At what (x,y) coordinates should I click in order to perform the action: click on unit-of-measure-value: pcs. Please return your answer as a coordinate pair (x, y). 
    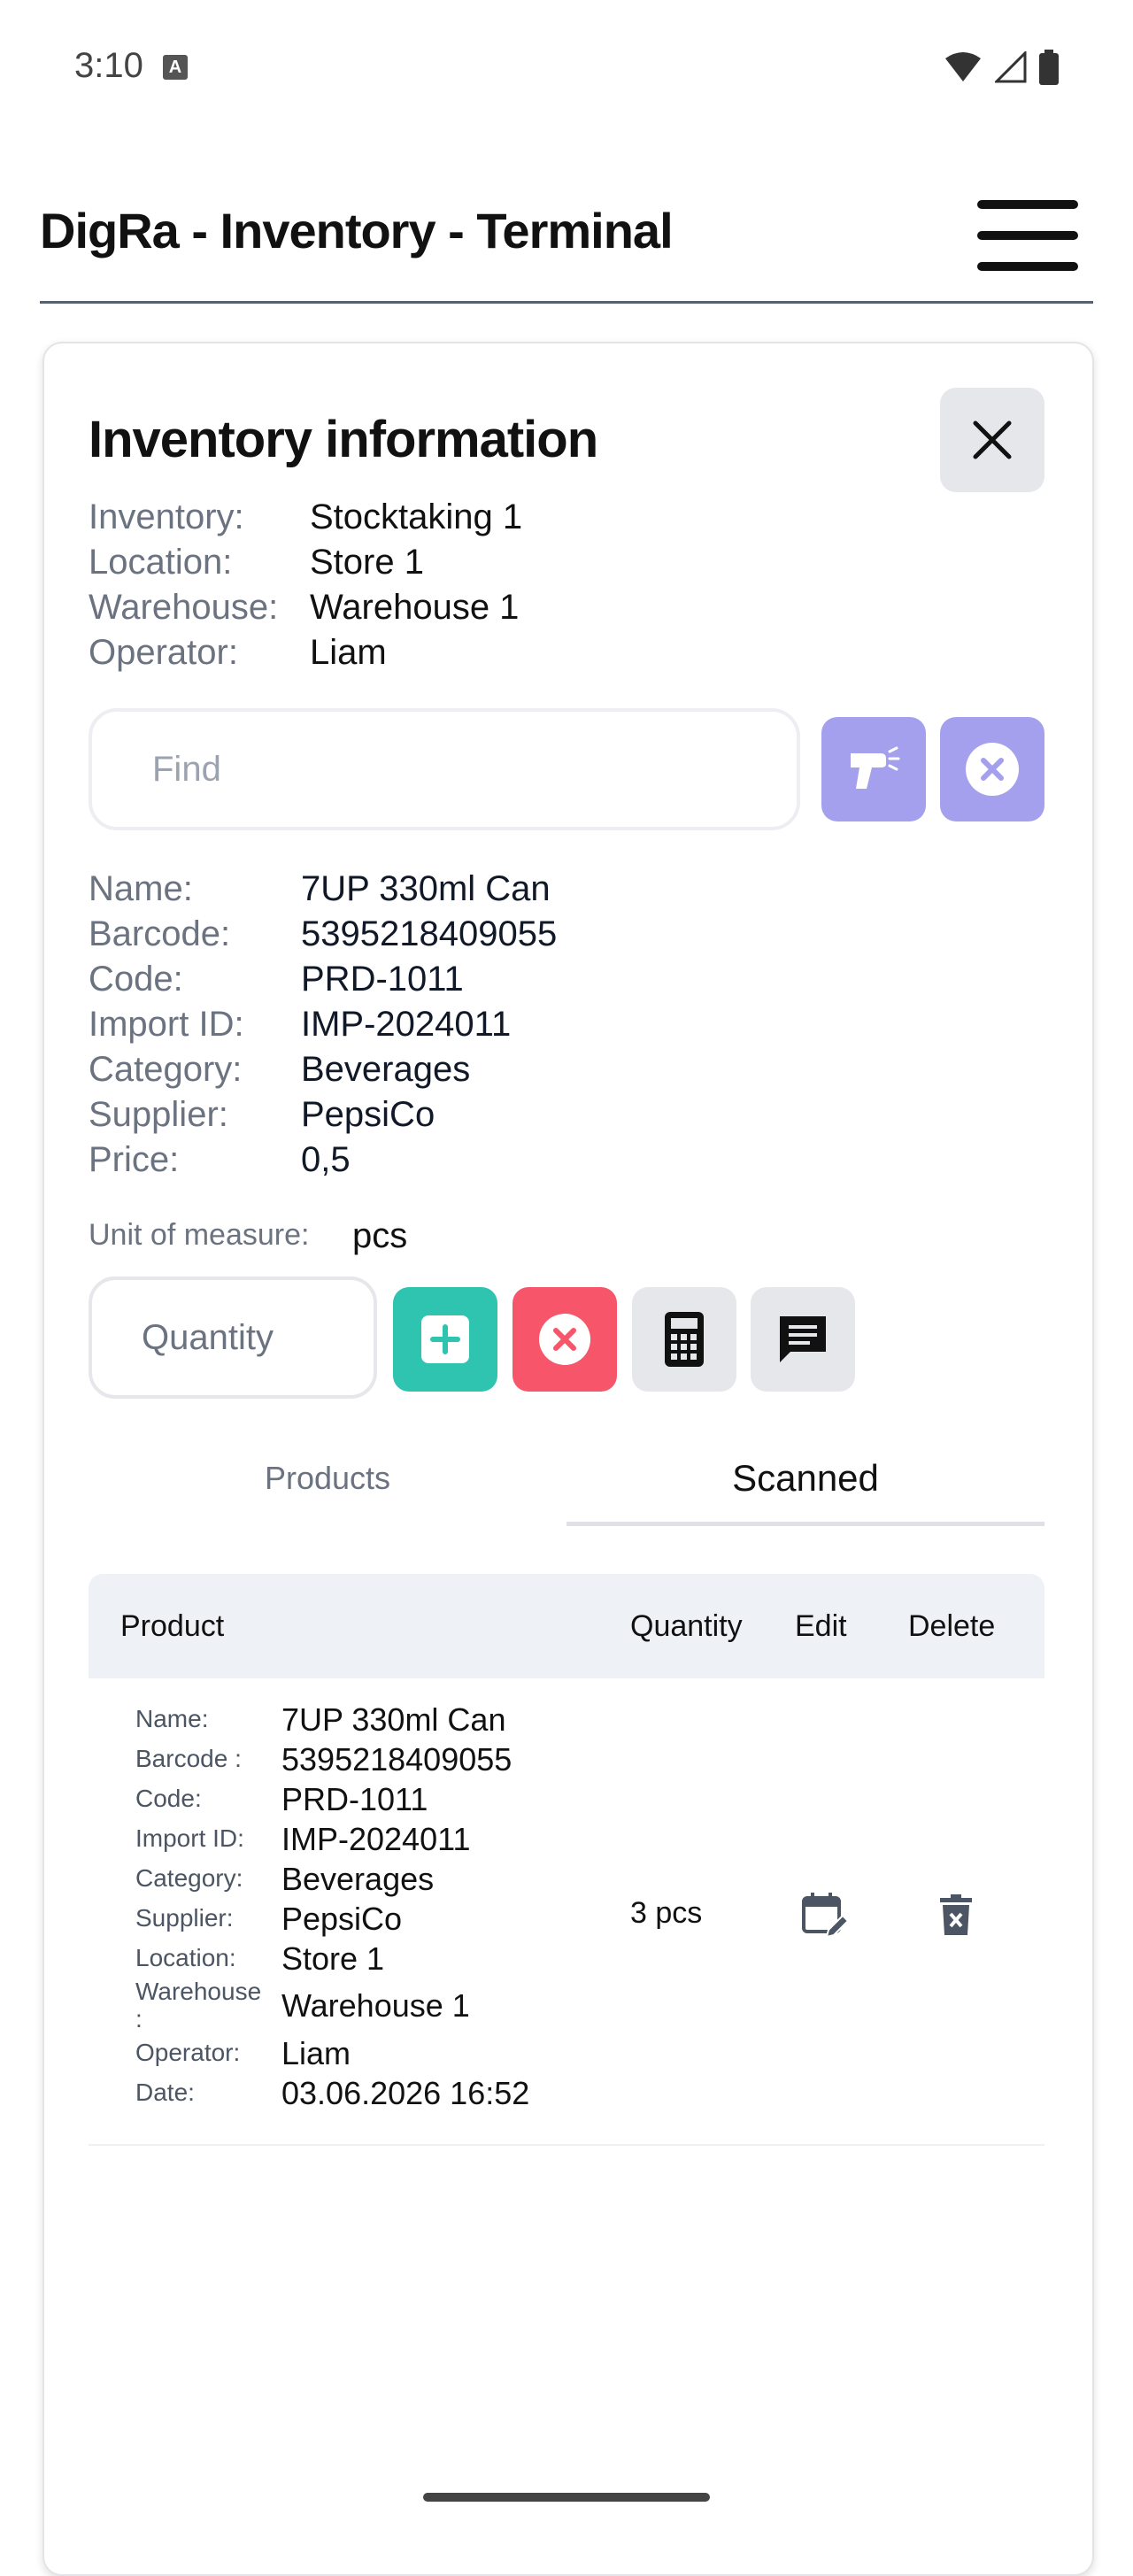
    Looking at the image, I should click on (380, 1235).